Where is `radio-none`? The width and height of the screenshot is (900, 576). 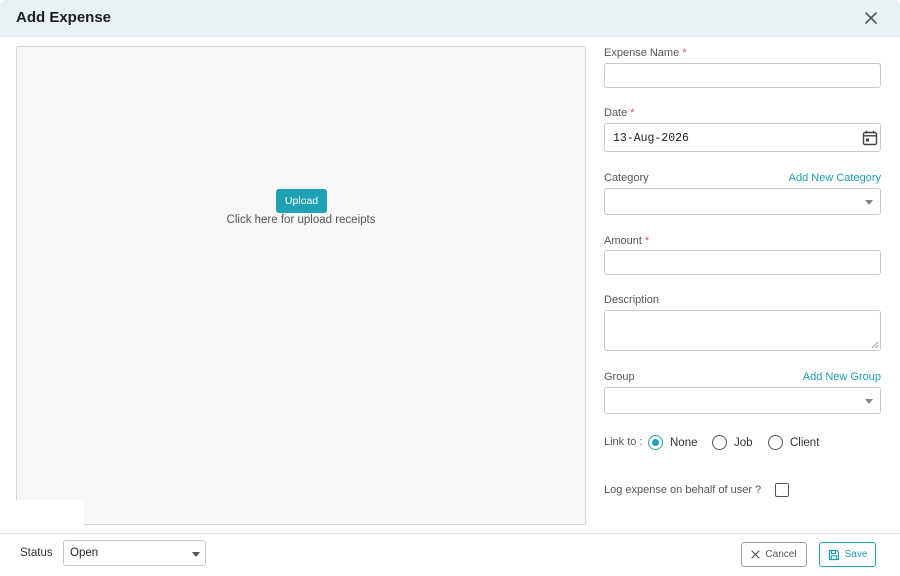 radio-none is located at coordinates (655, 442).